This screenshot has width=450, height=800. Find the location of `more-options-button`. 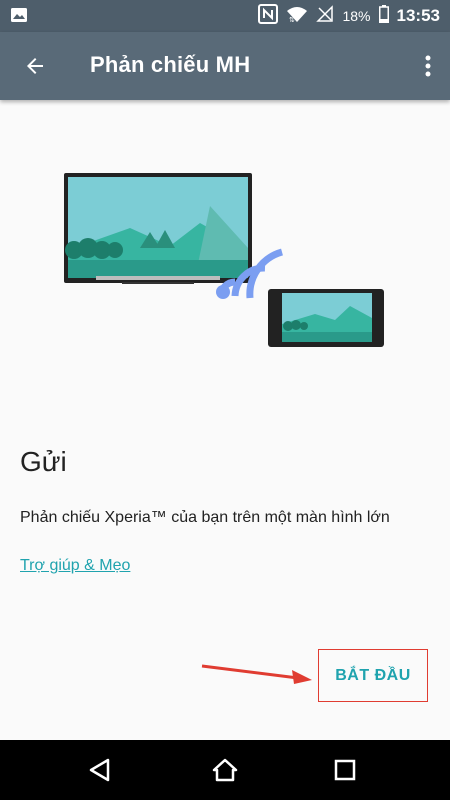

more-options-button is located at coordinates (428, 66).